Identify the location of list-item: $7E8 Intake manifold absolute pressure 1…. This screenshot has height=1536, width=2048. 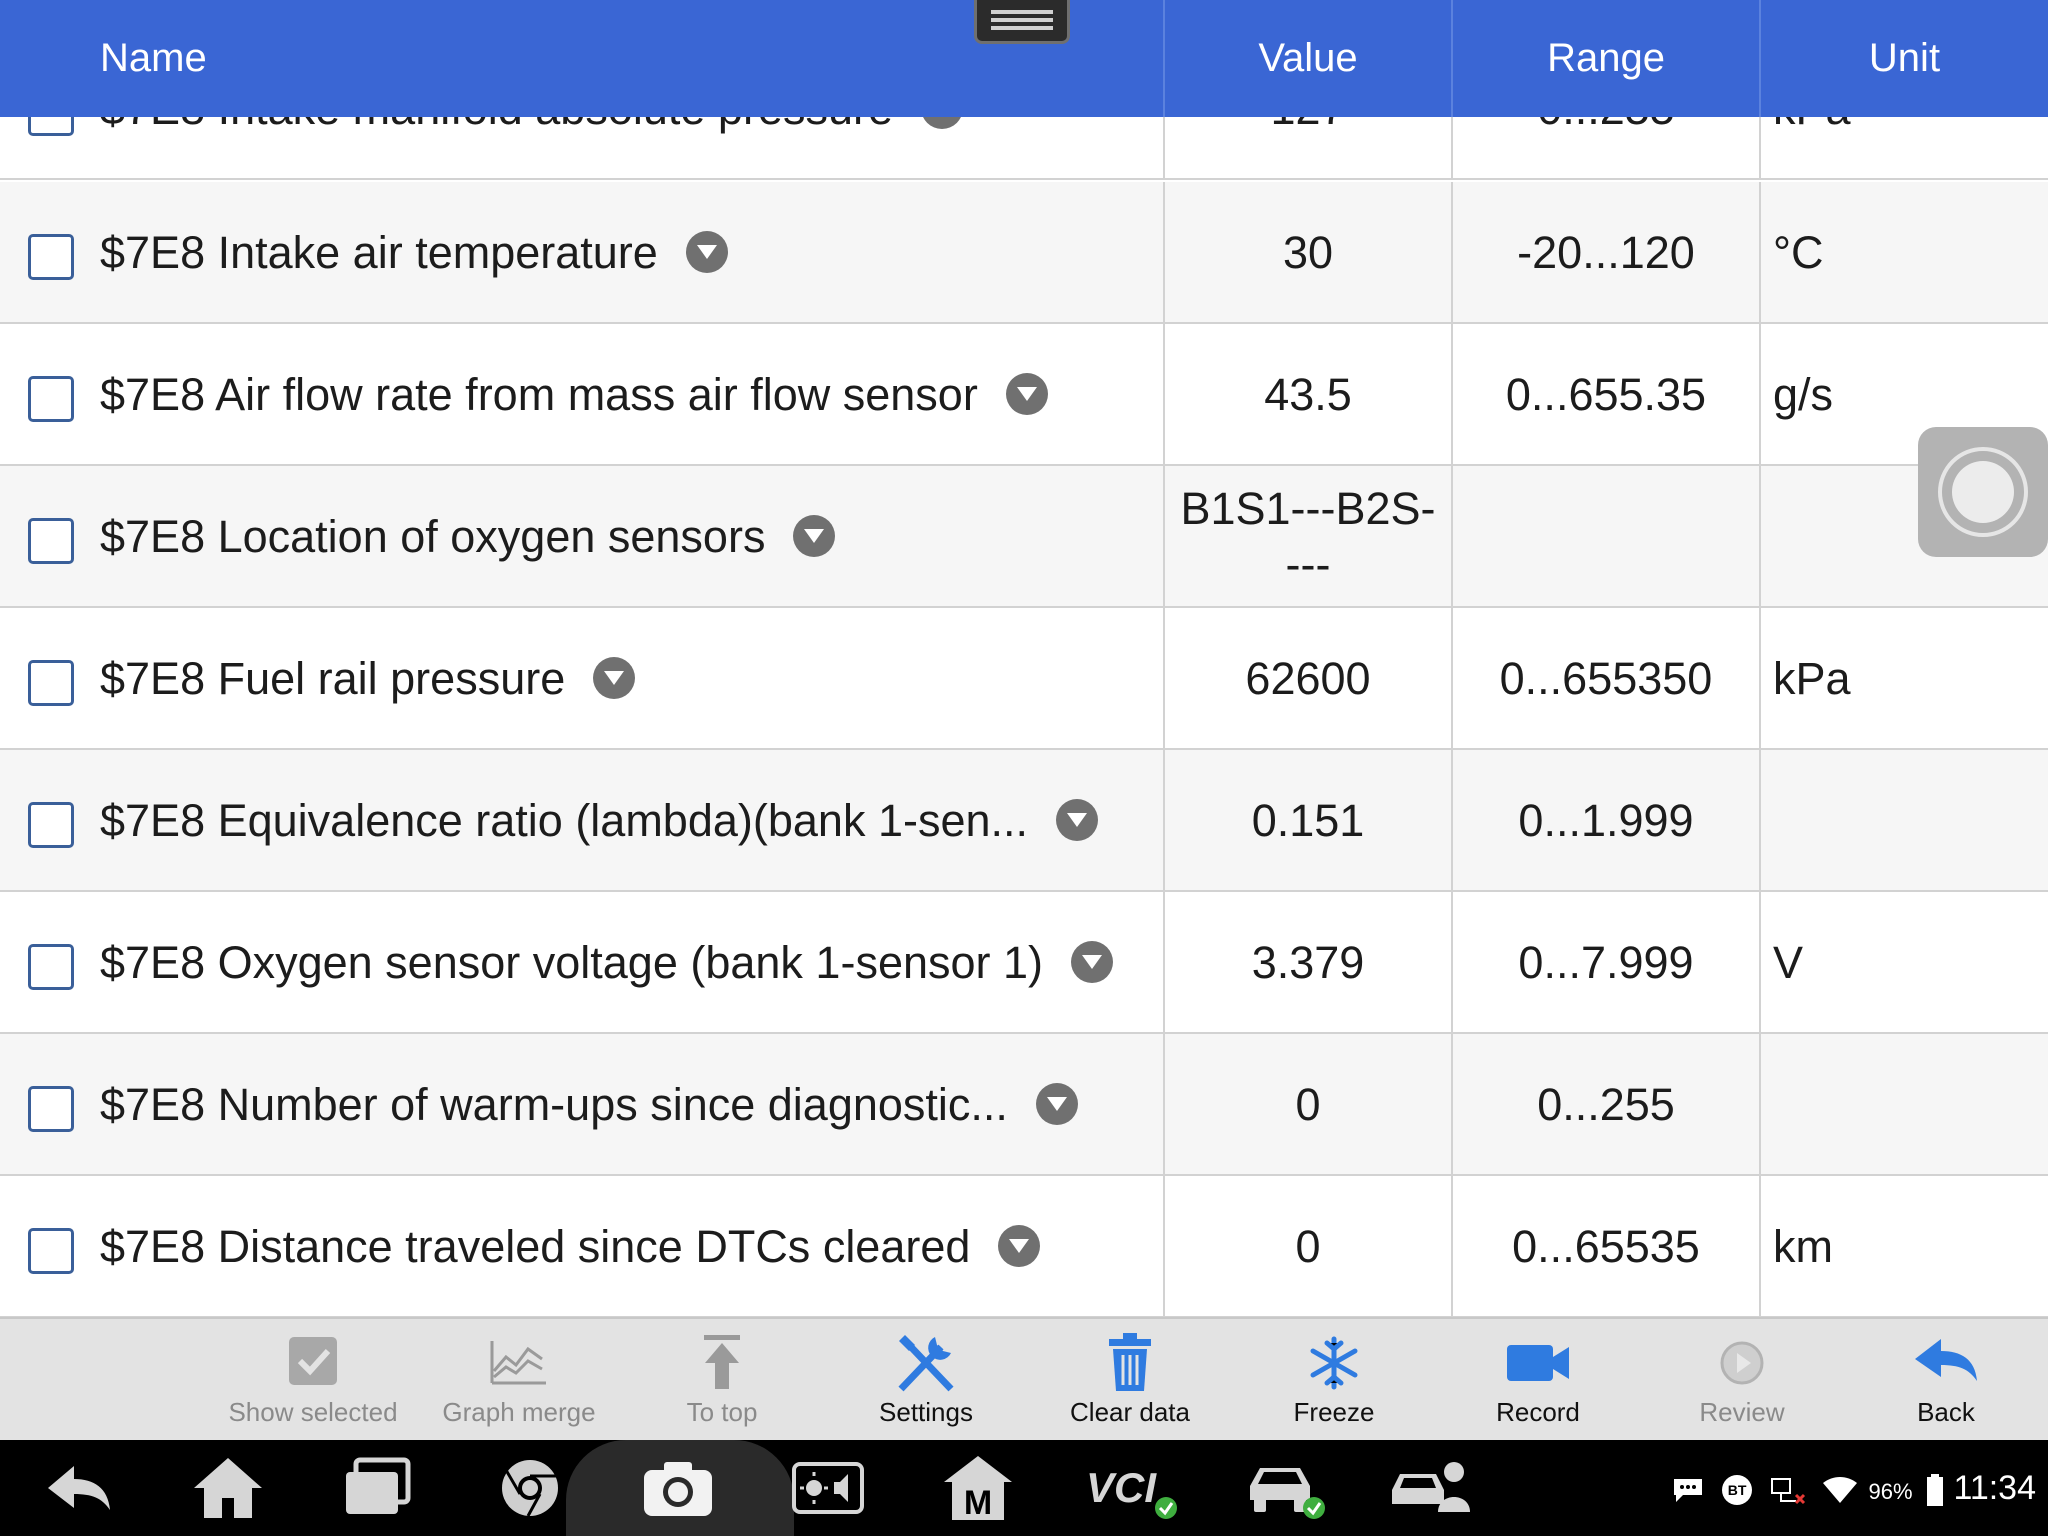
(1024, 148).